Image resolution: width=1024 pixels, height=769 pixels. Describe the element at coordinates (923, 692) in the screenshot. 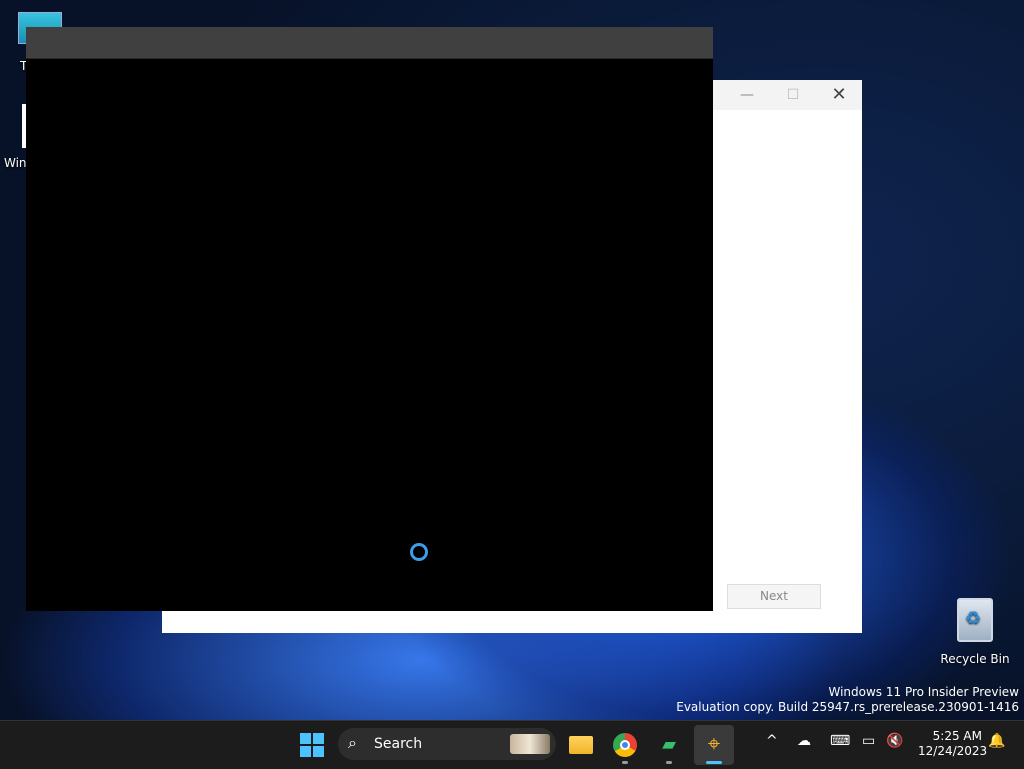

I see `watermark-line-1: Windows 11 Pro Insider Preview` at that location.